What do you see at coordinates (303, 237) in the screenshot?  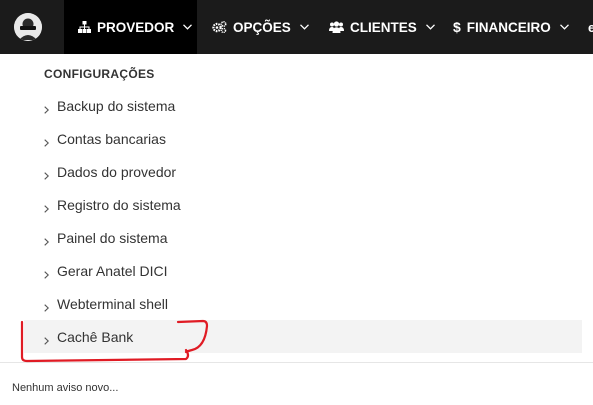 I see `menu-item-painel-do-sistema: Painel do sistema` at bounding box center [303, 237].